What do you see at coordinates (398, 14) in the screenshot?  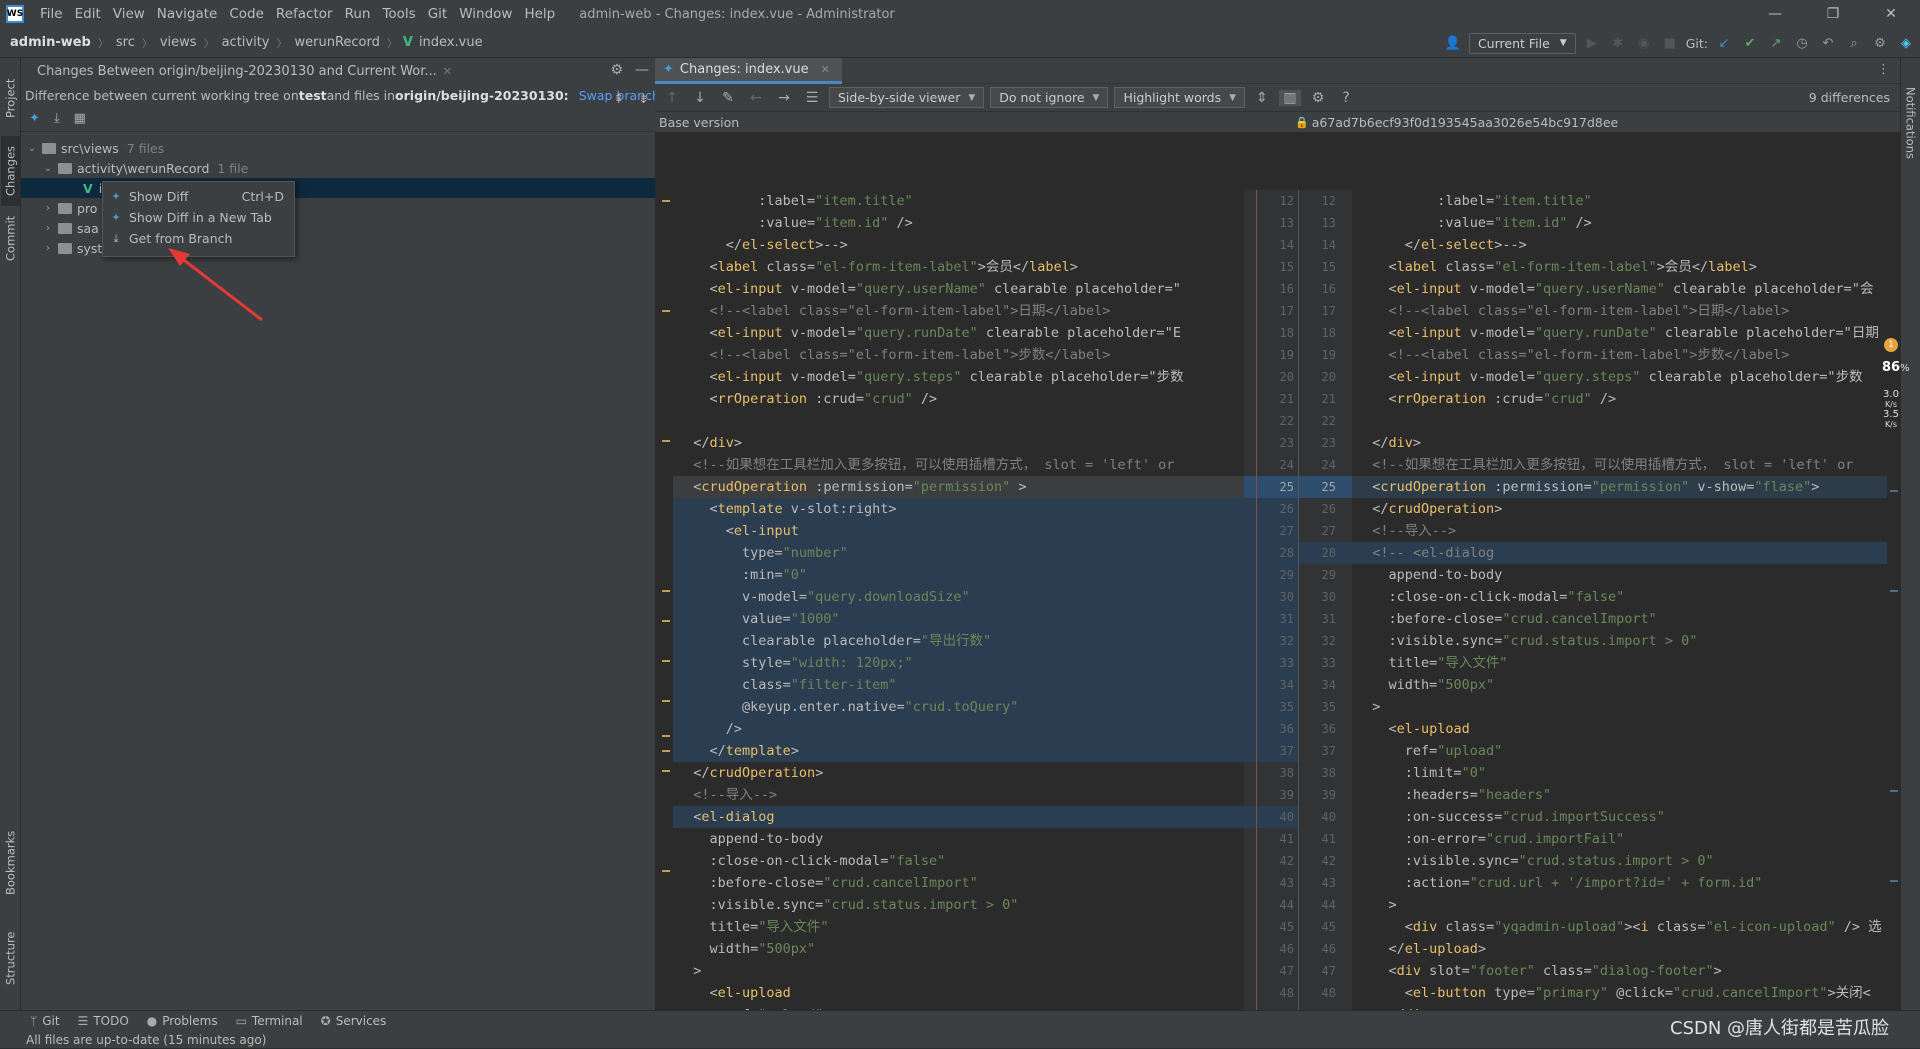 I see `menu-tools: Tools` at bounding box center [398, 14].